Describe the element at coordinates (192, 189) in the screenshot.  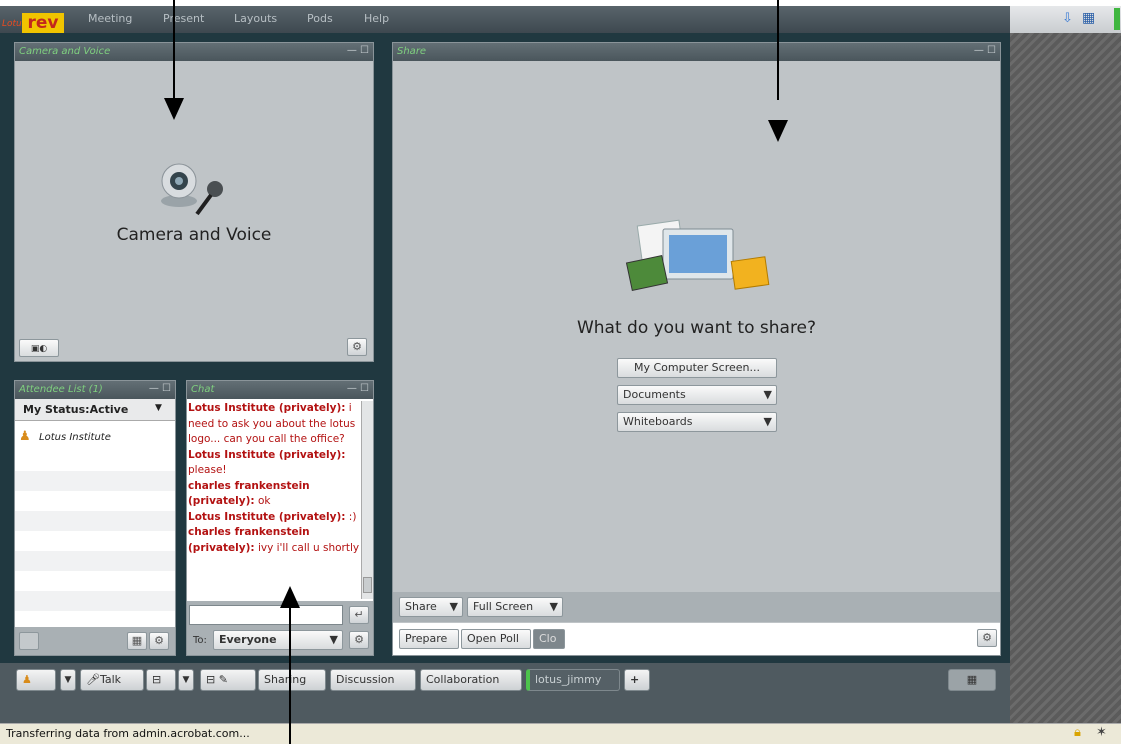
I see `webcam-microphone-icon` at that location.